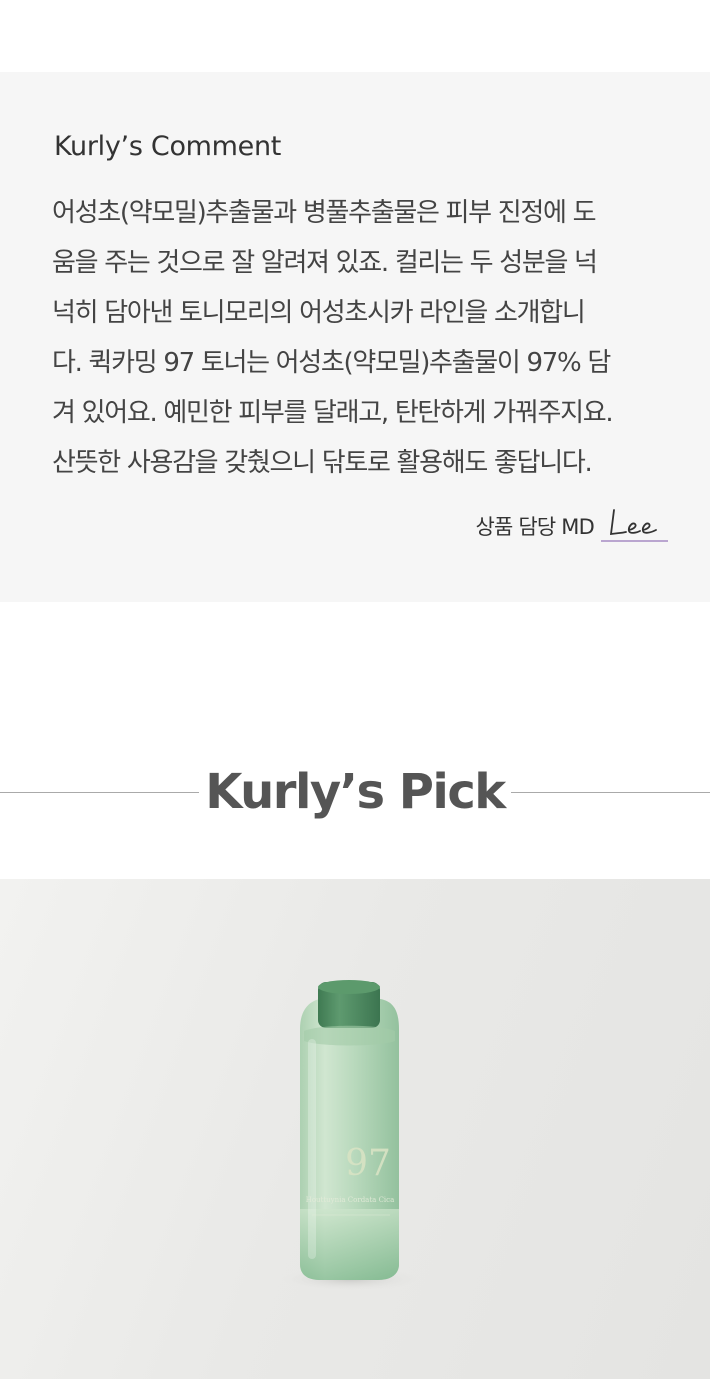  Describe the element at coordinates (331, 363) in the screenshot. I see `comment-line: 다. 퀵카밍 97 토너는 어성초(약모밀)추출물이 97% 담` at that location.